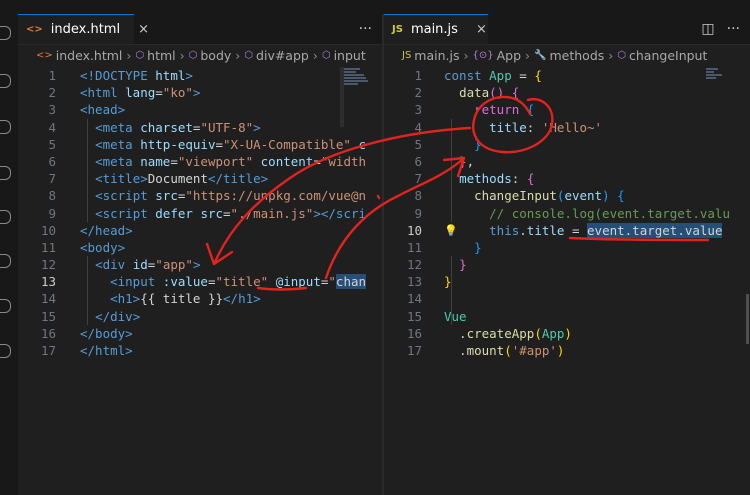 The image size is (750, 495). Describe the element at coordinates (567, 161) in the screenshot. I see `code-line: 6 },` at that location.